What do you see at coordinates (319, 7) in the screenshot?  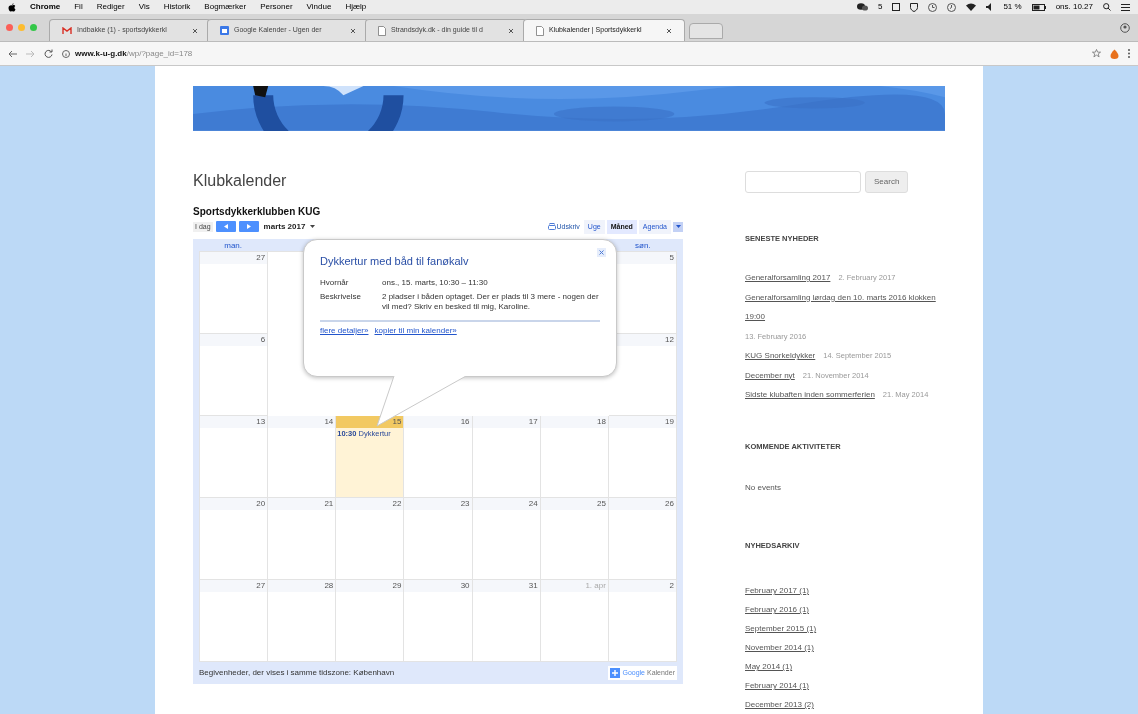 I see `menu-item: Vindue` at bounding box center [319, 7].